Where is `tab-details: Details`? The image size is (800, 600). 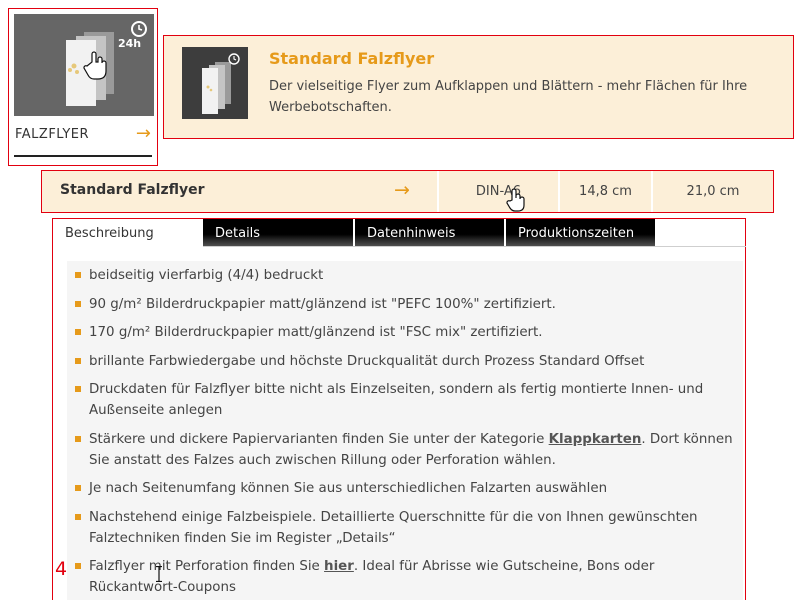 tab-details: Details is located at coordinates (279, 233).